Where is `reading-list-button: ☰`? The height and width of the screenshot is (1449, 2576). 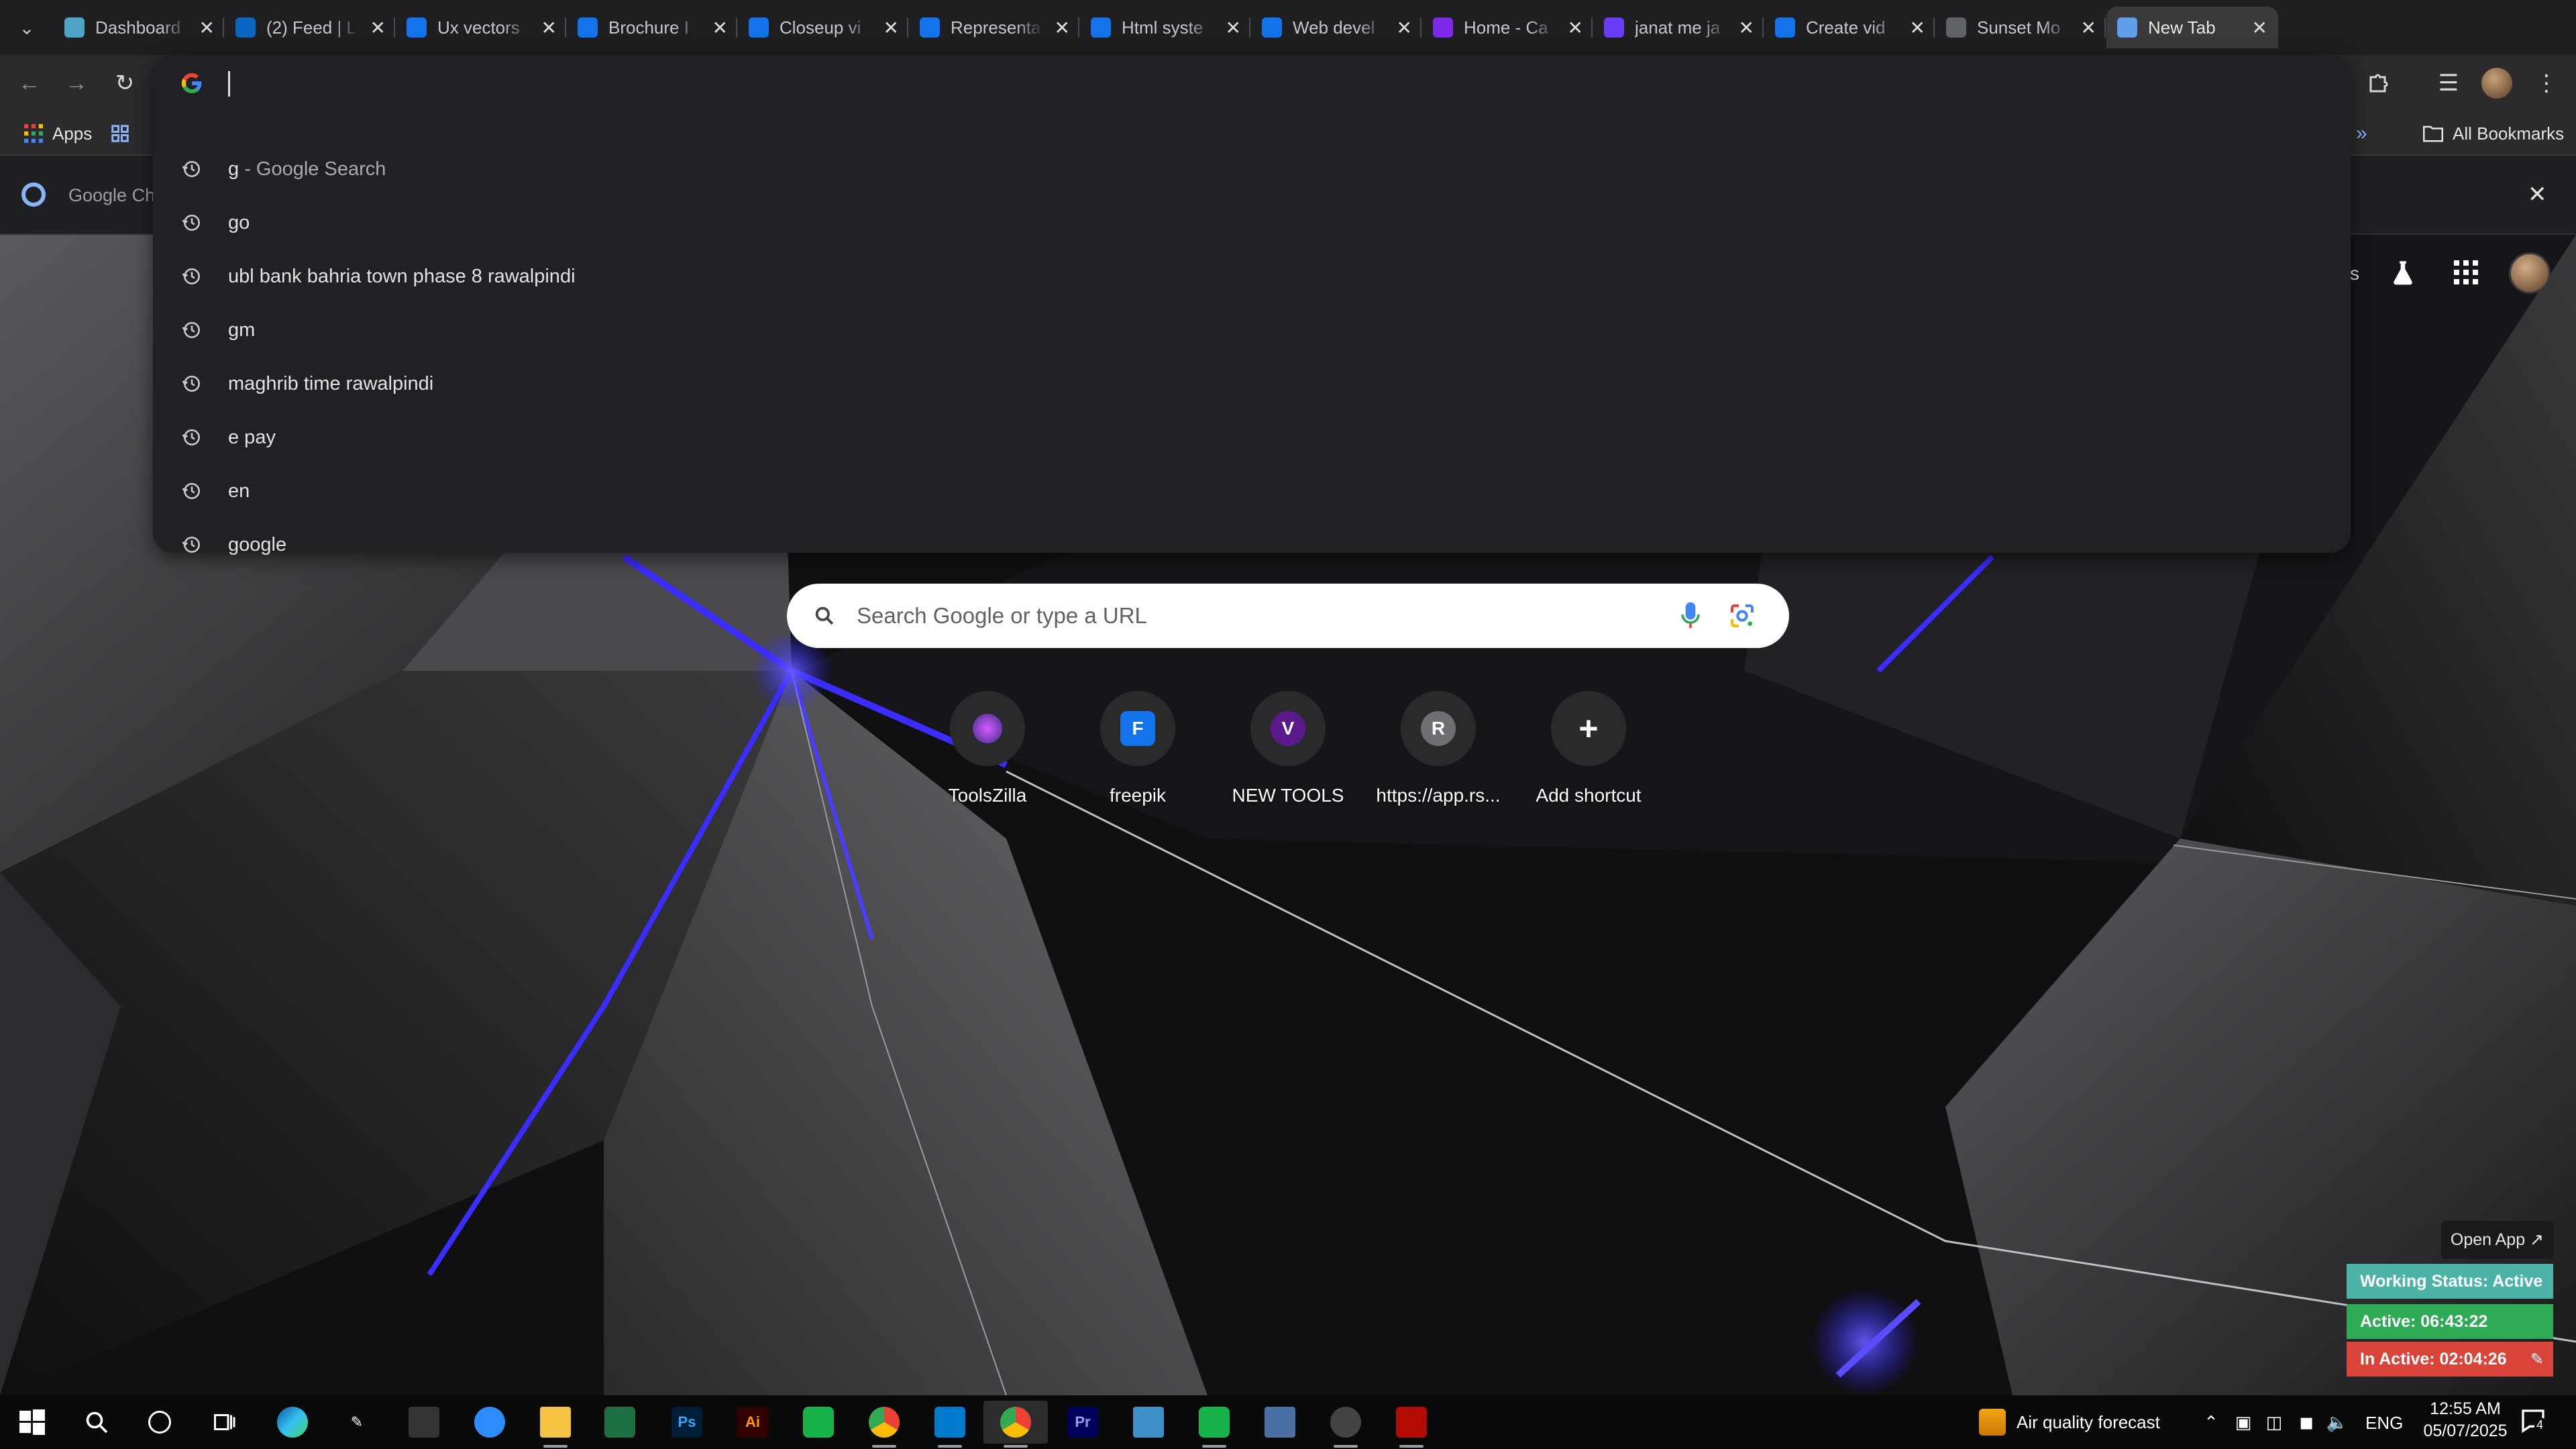
reading-list-button: ☰ is located at coordinates (2448, 83).